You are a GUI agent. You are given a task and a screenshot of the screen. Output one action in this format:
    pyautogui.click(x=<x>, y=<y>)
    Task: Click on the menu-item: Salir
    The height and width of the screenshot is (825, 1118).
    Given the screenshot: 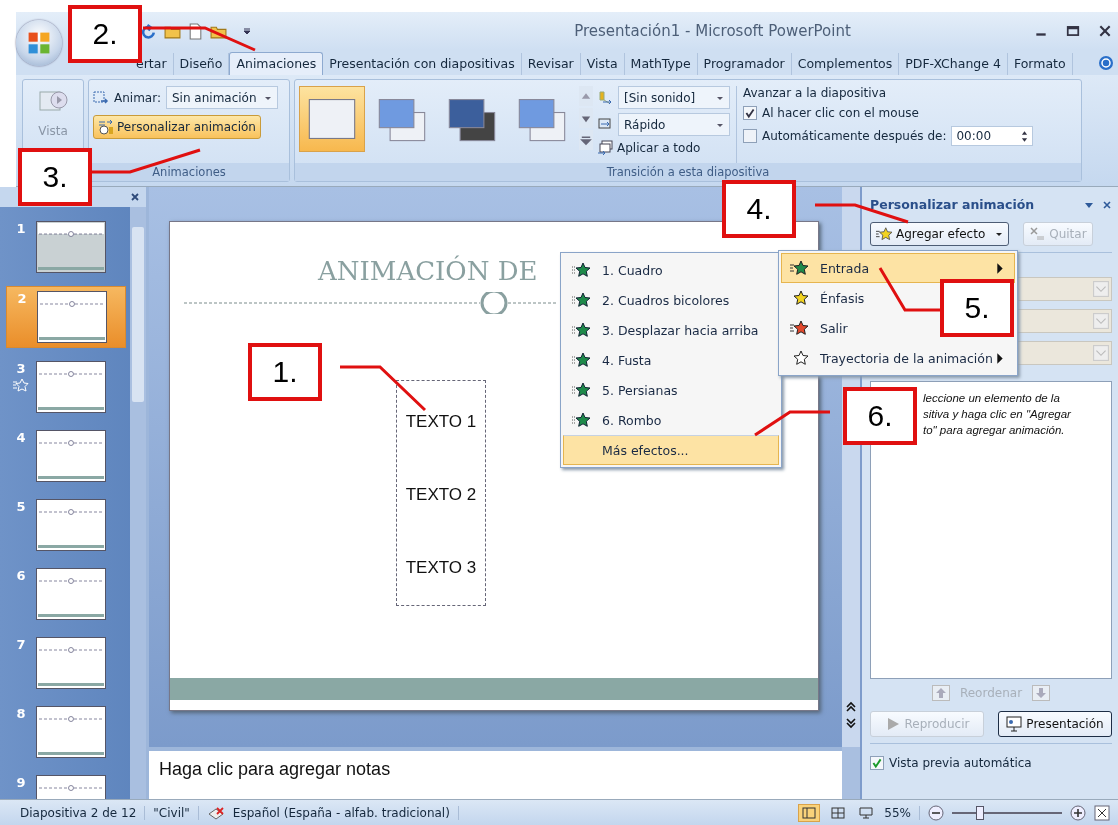 What is the action you would take?
    pyautogui.click(x=820, y=328)
    